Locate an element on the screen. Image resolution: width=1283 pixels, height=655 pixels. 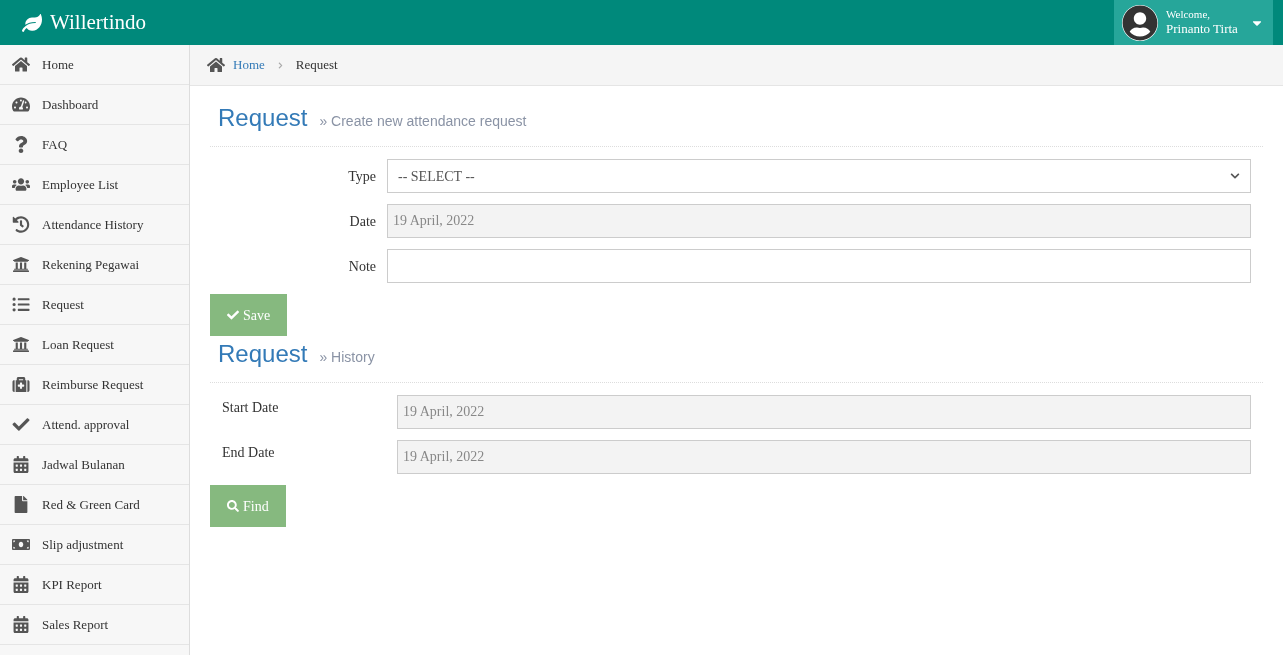
sidebar-item: FAQ is located at coordinates (94, 145).